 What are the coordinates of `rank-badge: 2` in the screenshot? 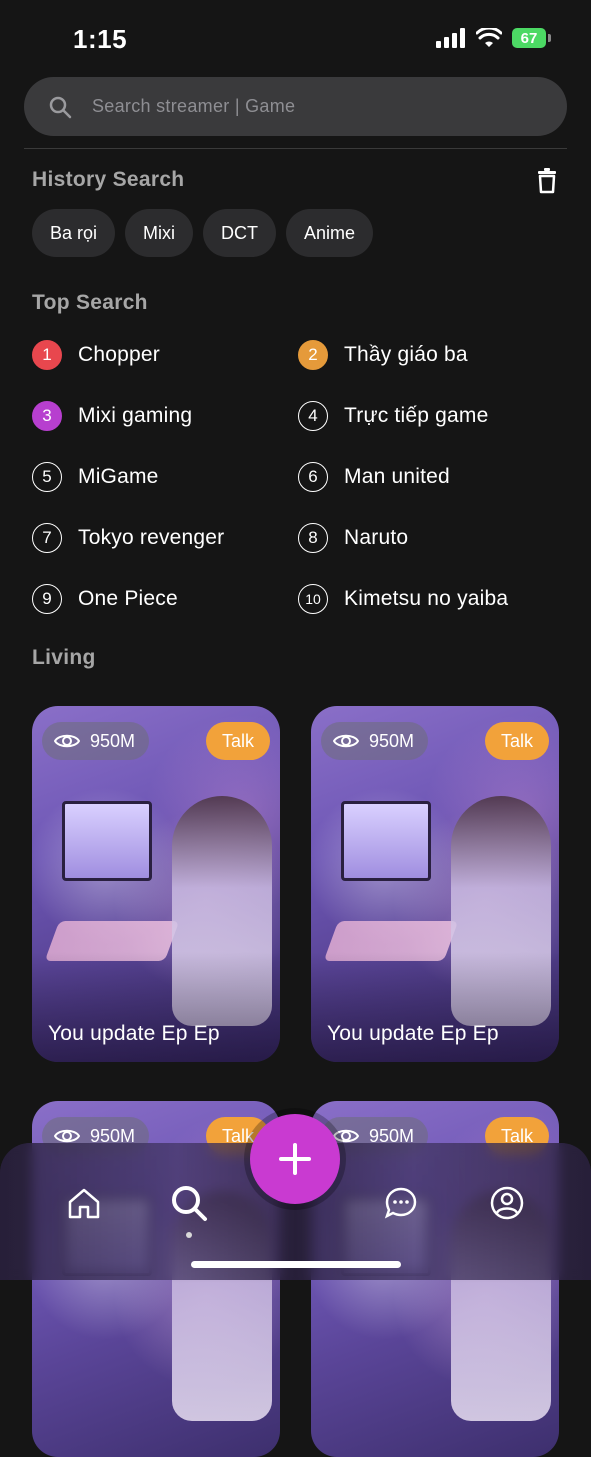 It's located at (313, 355).